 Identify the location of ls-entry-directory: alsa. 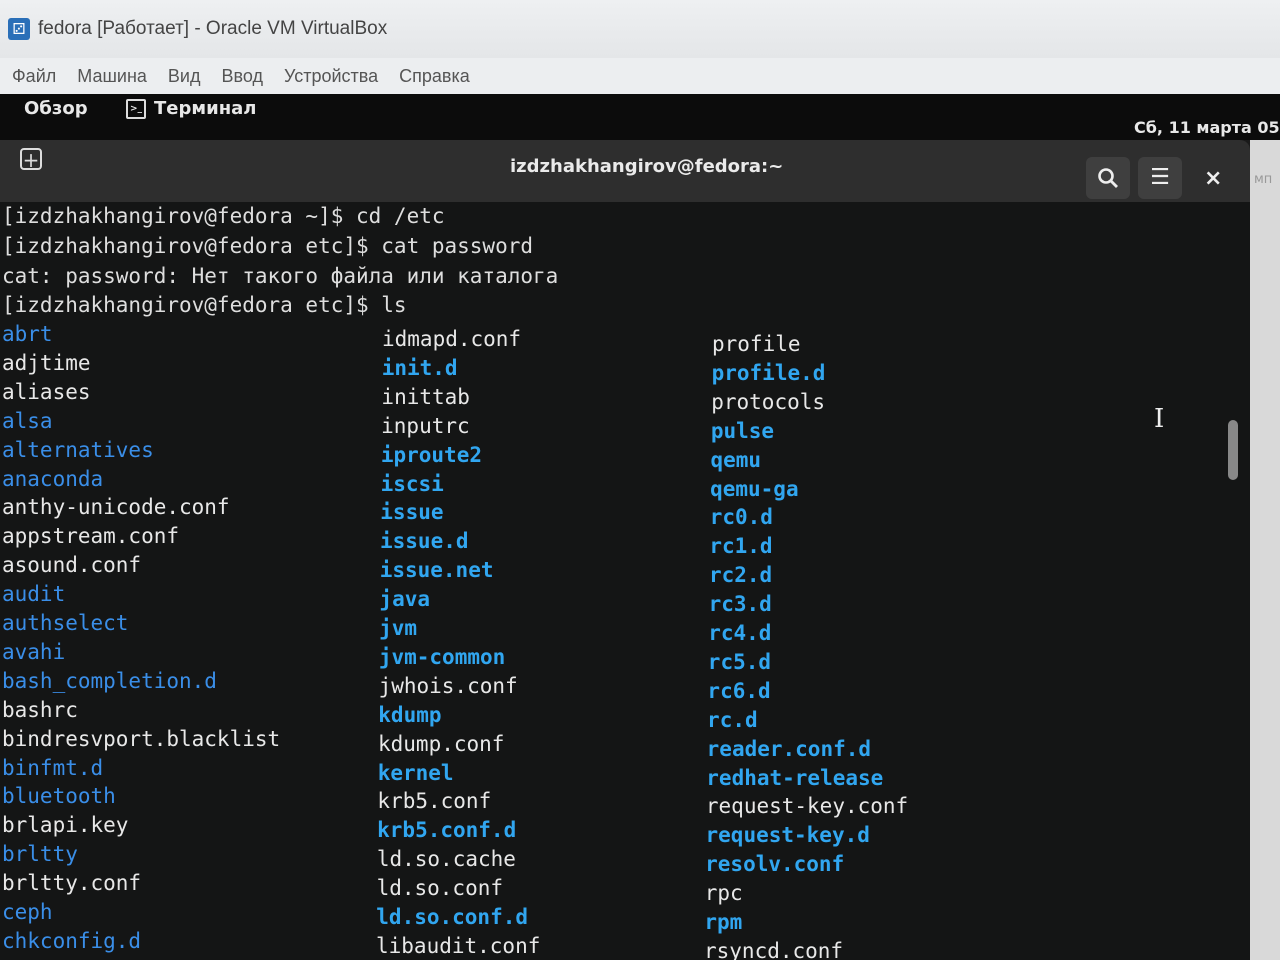
(27, 420).